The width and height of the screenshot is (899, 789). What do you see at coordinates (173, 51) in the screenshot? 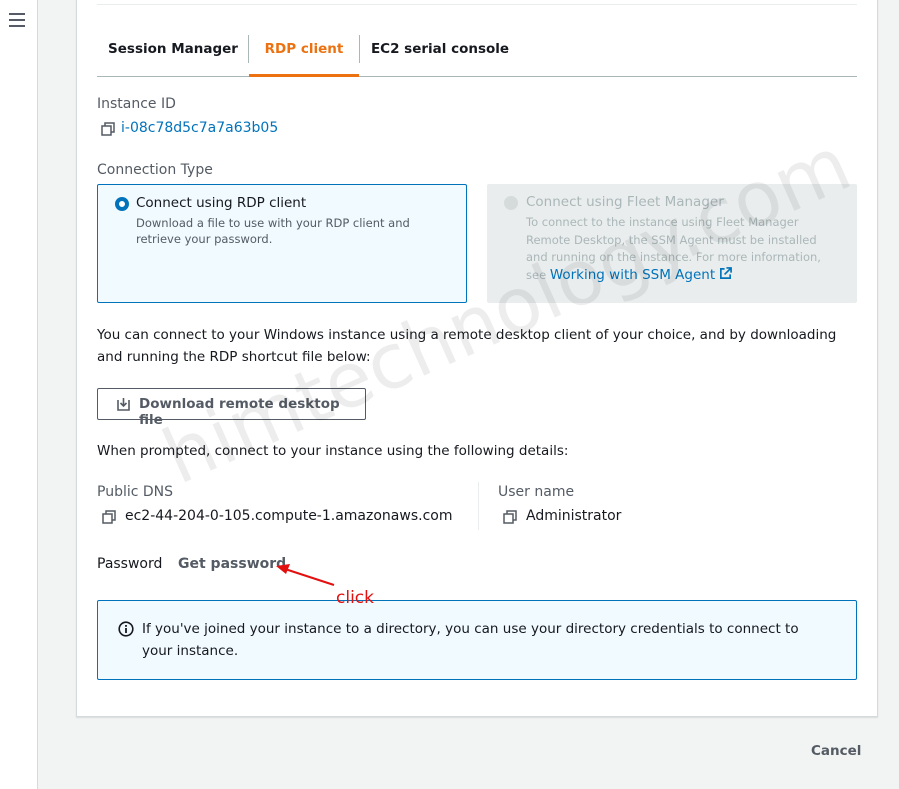
I see `tab-session-manager: Session Manager` at bounding box center [173, 51].